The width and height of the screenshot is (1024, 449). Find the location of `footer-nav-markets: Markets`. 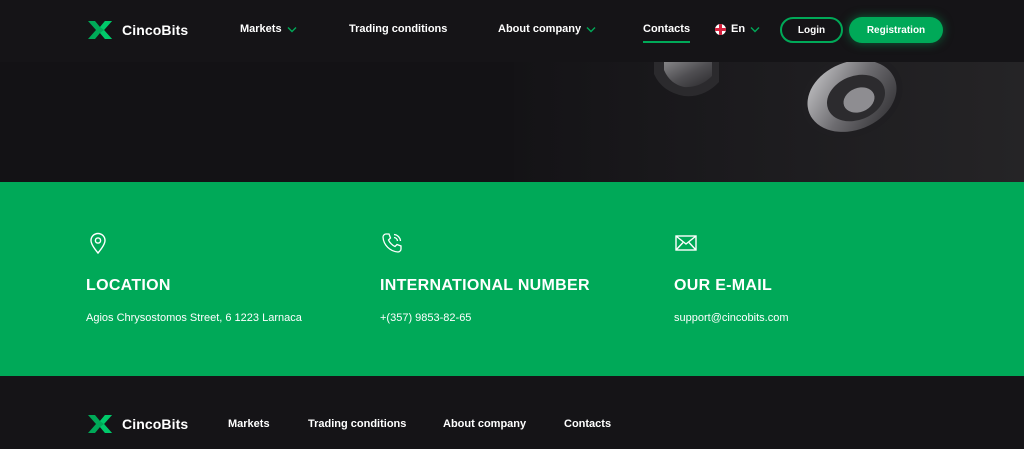

footer-nav-markets: Markets is located at coordinates (249, 424).